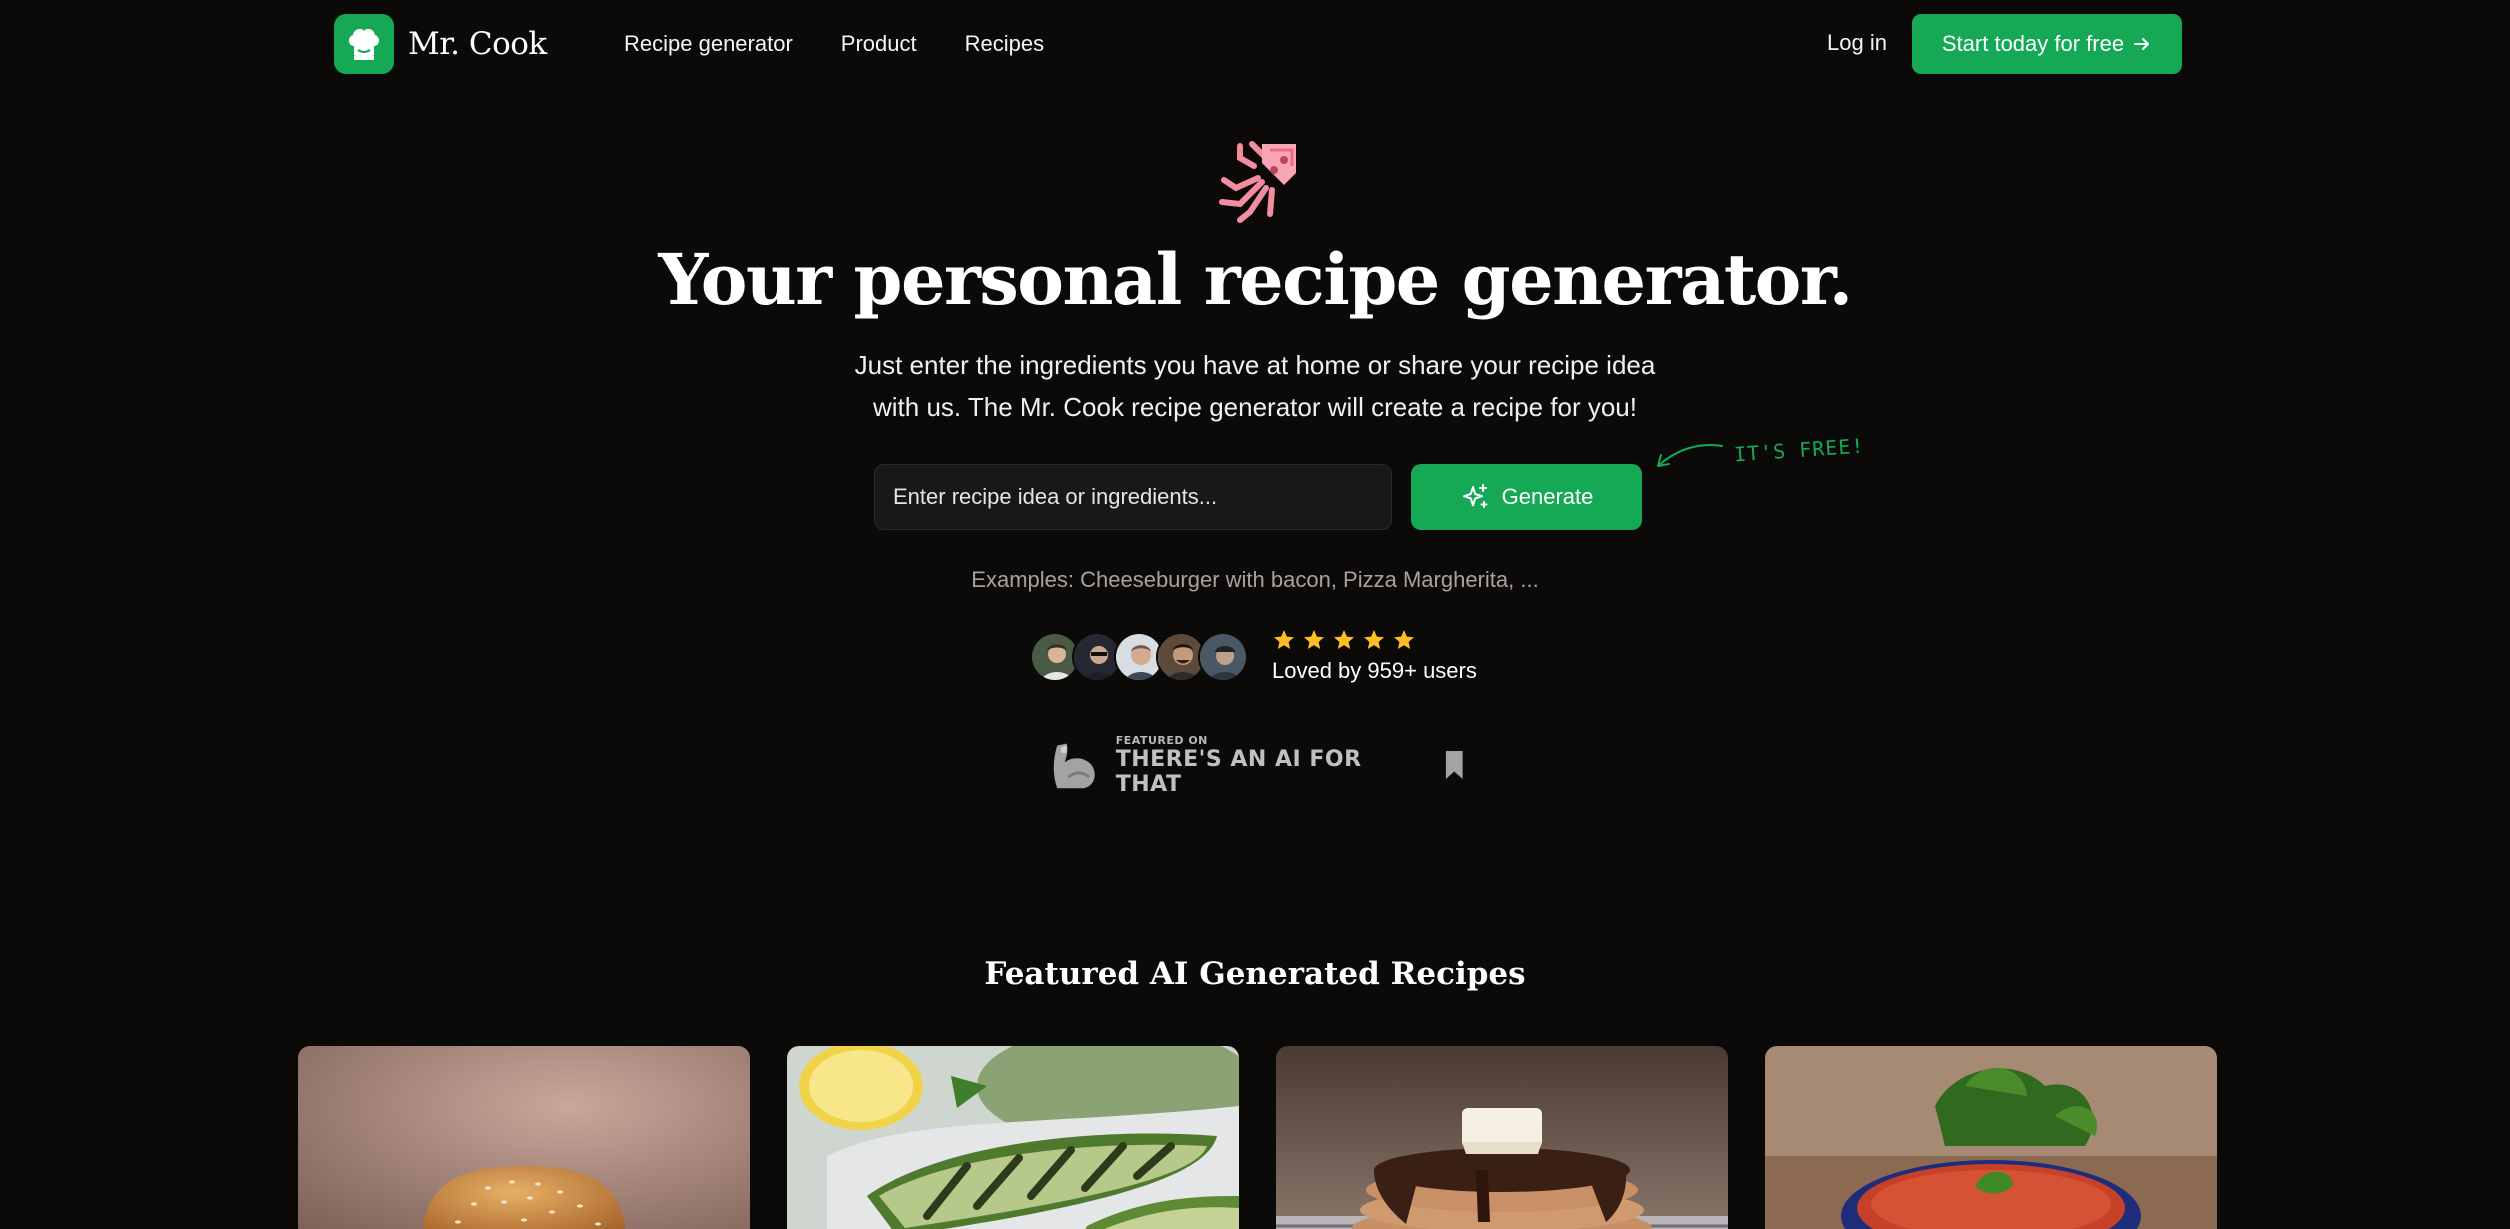 The image size is (2510, 1229). Describe the element at coordinates (1004, 44) in the screenshot. I see `nav-link-recipes: Recipes` at that location.